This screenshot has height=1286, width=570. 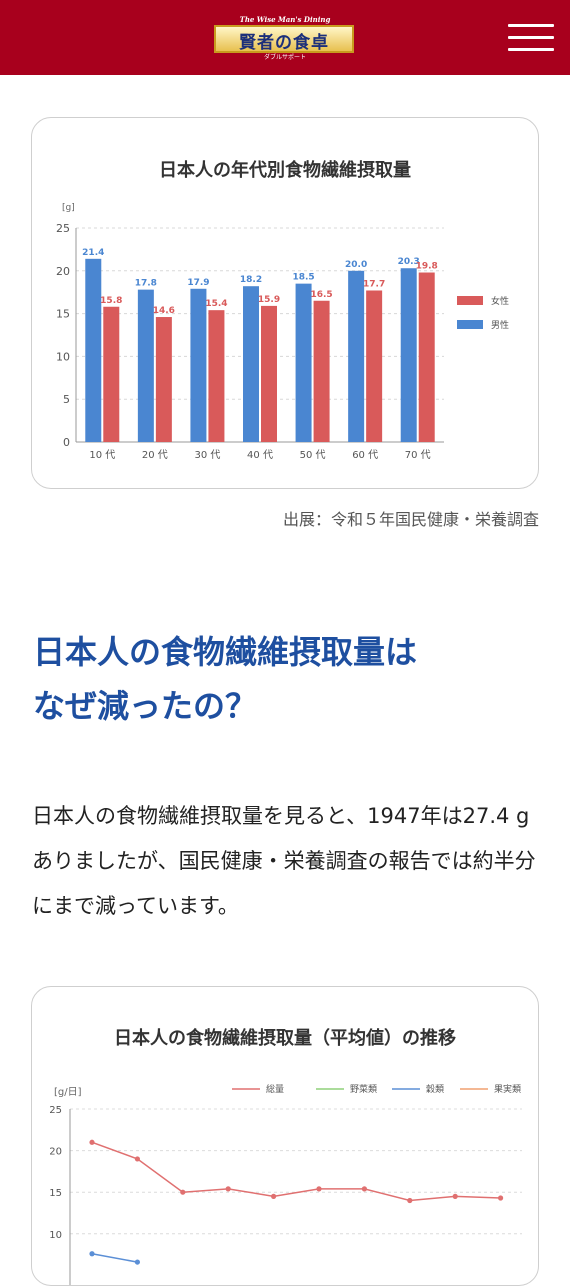 What do you see at coordinates (102, 455) in the screenshot?
I see `x-tick-label: 10 代` at bounding box center [102, 455].